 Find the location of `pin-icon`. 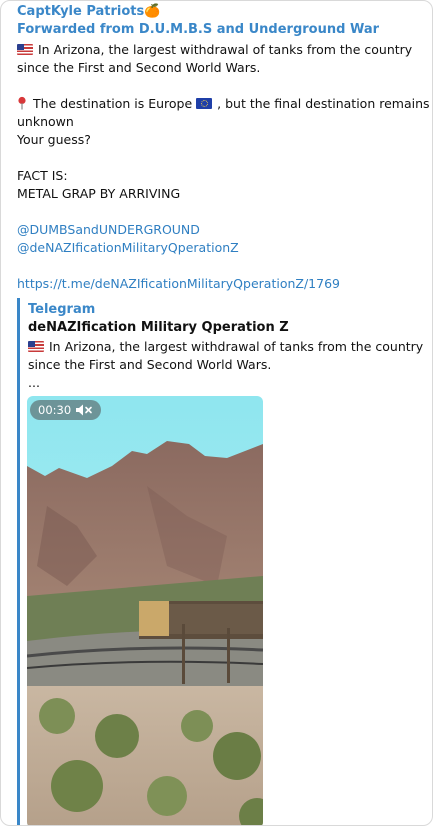

pin-icon is located at coordinates (22, 103).